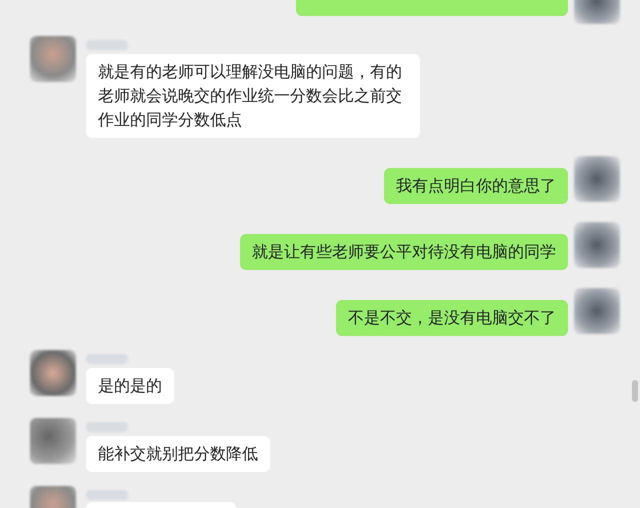  What do you see at coordinates (476, 186) in the screenshot?
I see `message-bubble: 我有点明白你的意思了` at bounding box center [476, 186].